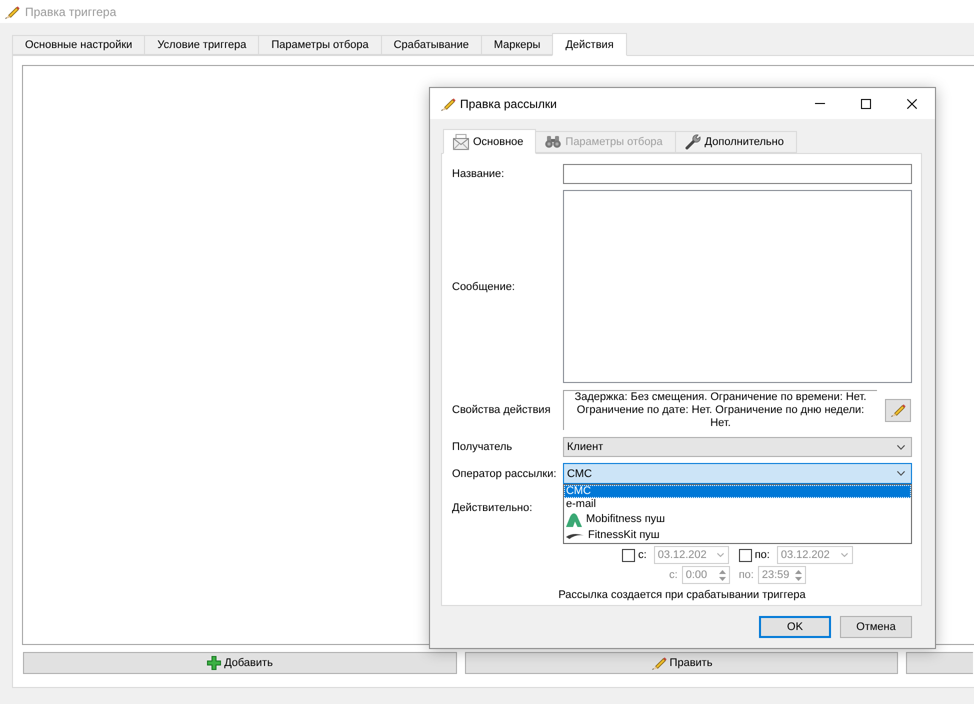  Describe the element at coordinates (795, 627) in the screenshot. I see `ok-button: OK` at that location.